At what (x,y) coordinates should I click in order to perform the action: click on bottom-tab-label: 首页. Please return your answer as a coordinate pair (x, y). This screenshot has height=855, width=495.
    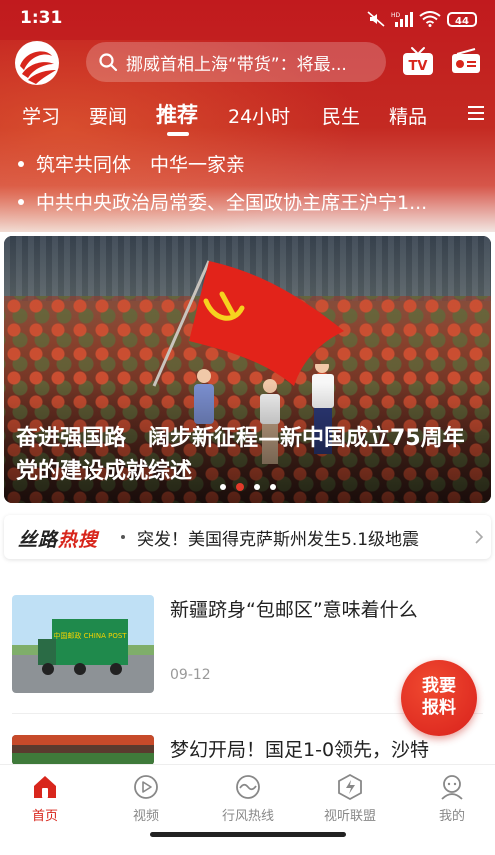
    Looking at the image, I should click on (44, 816).